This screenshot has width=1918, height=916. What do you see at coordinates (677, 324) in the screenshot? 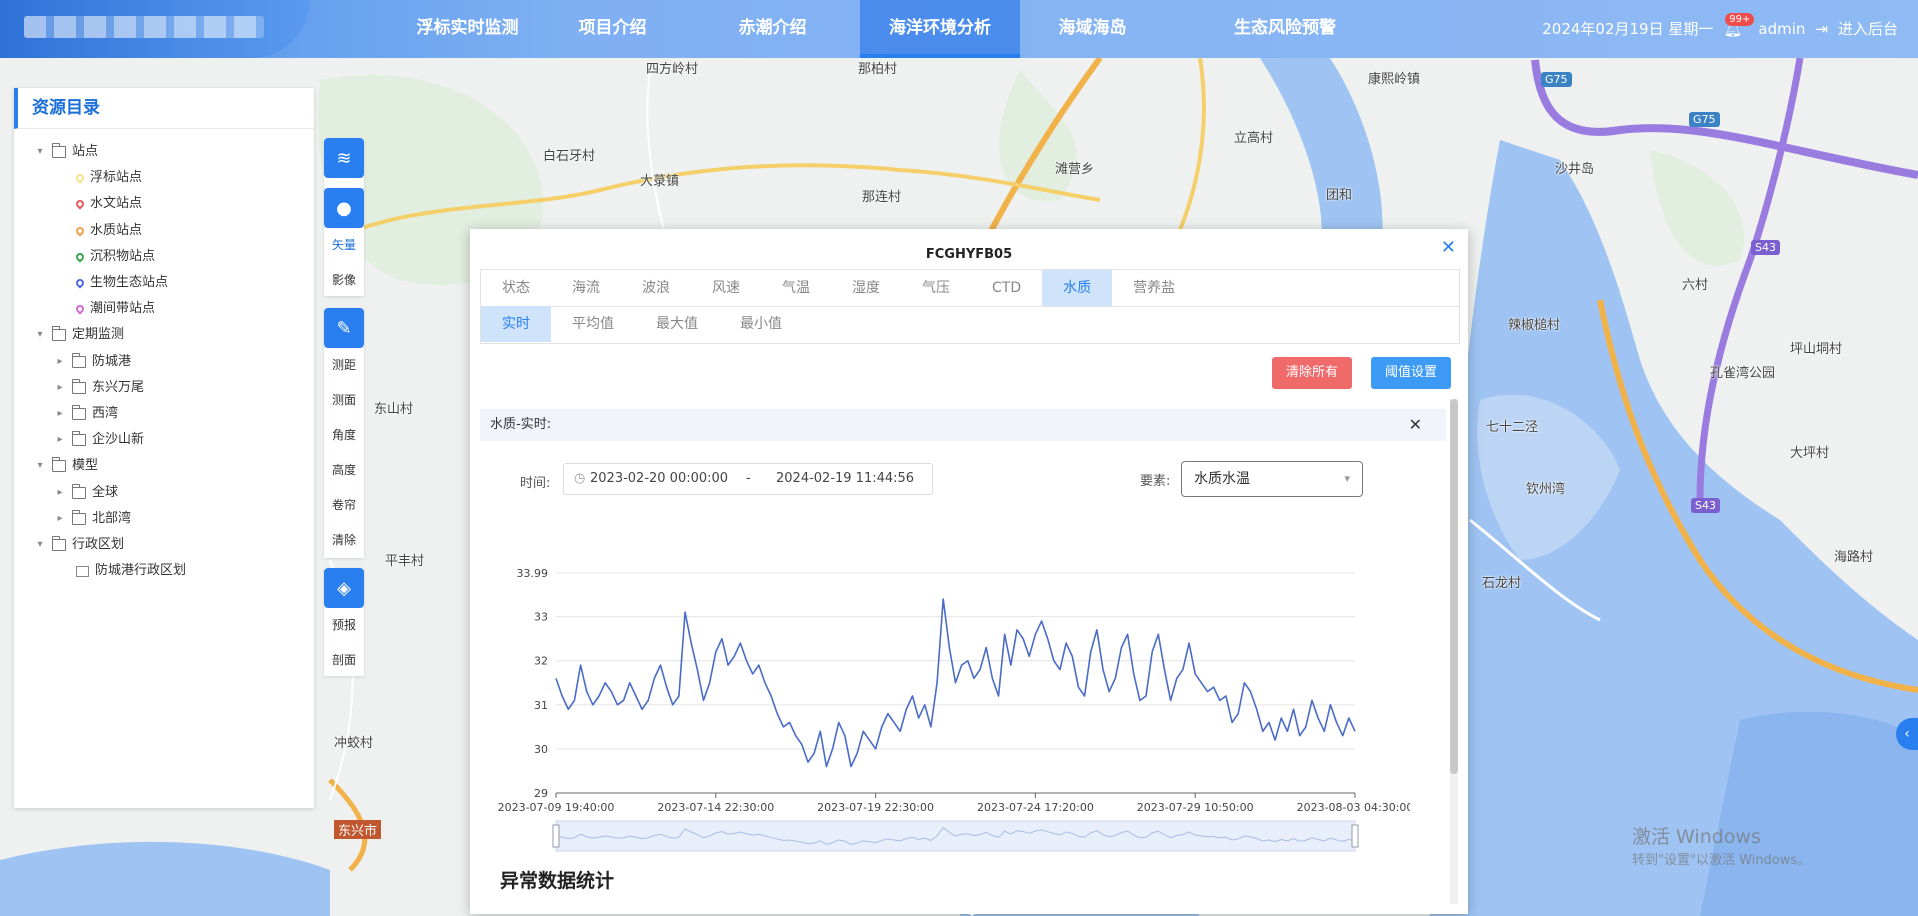
I see `statistic-tab: 最大值` at bounding box center [677, 324].